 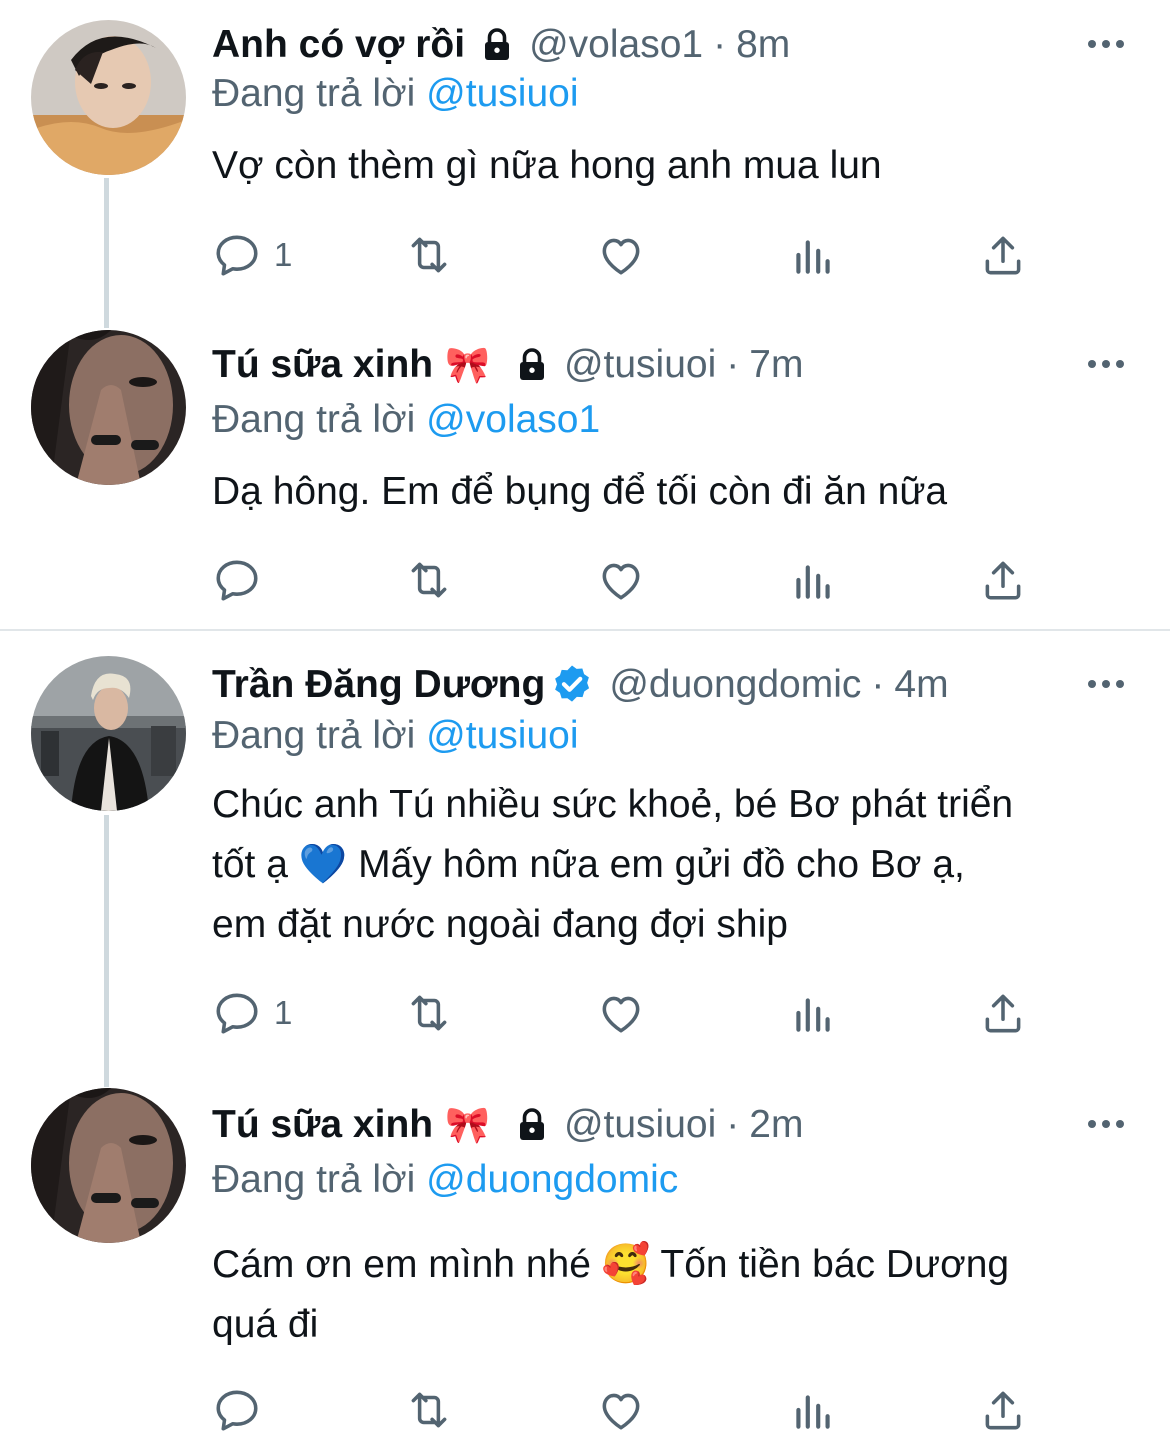 I want to click on author-handle: @volaso1, so click(x=616, y=45).